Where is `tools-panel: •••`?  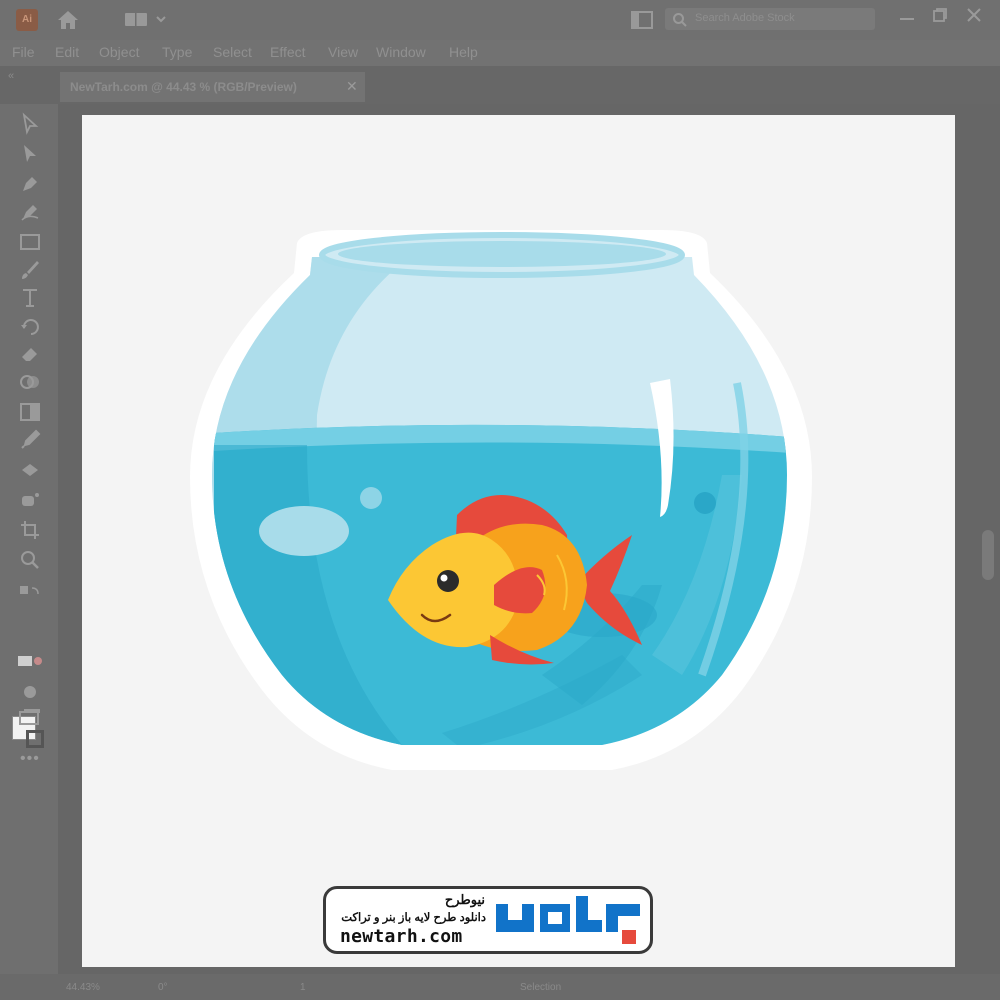 tools-panel: ••• is located at coordinates (29, 539).